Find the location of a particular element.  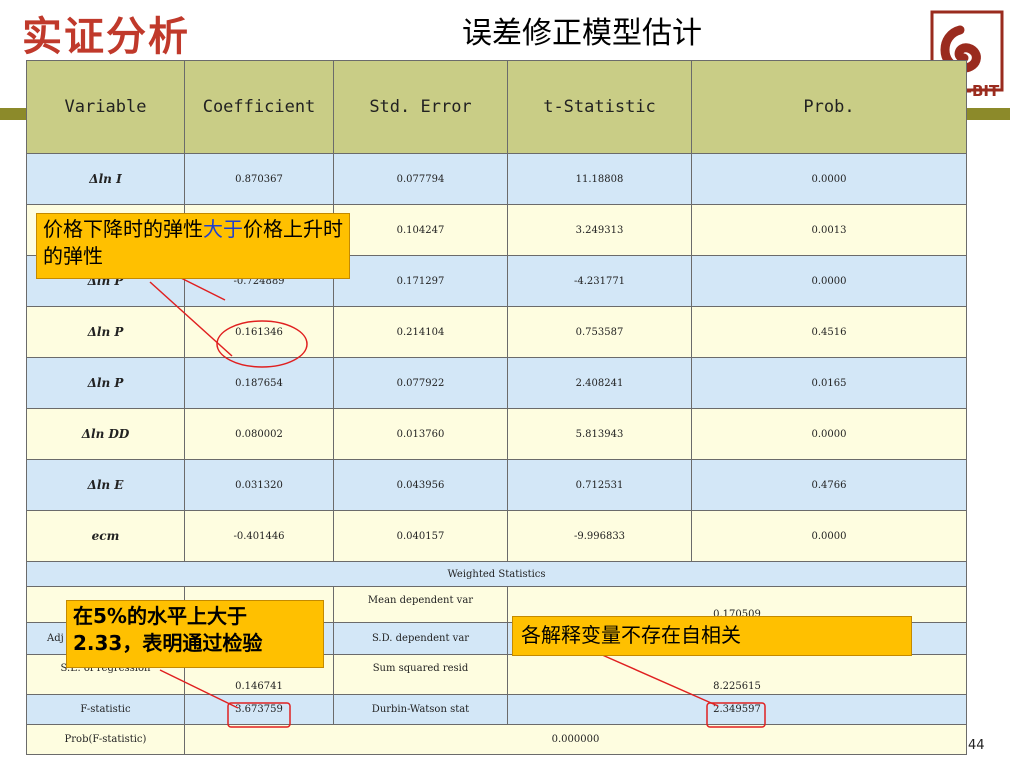

callout-line: 2.33，表明通过检验 is located at coordinates (168, 643).